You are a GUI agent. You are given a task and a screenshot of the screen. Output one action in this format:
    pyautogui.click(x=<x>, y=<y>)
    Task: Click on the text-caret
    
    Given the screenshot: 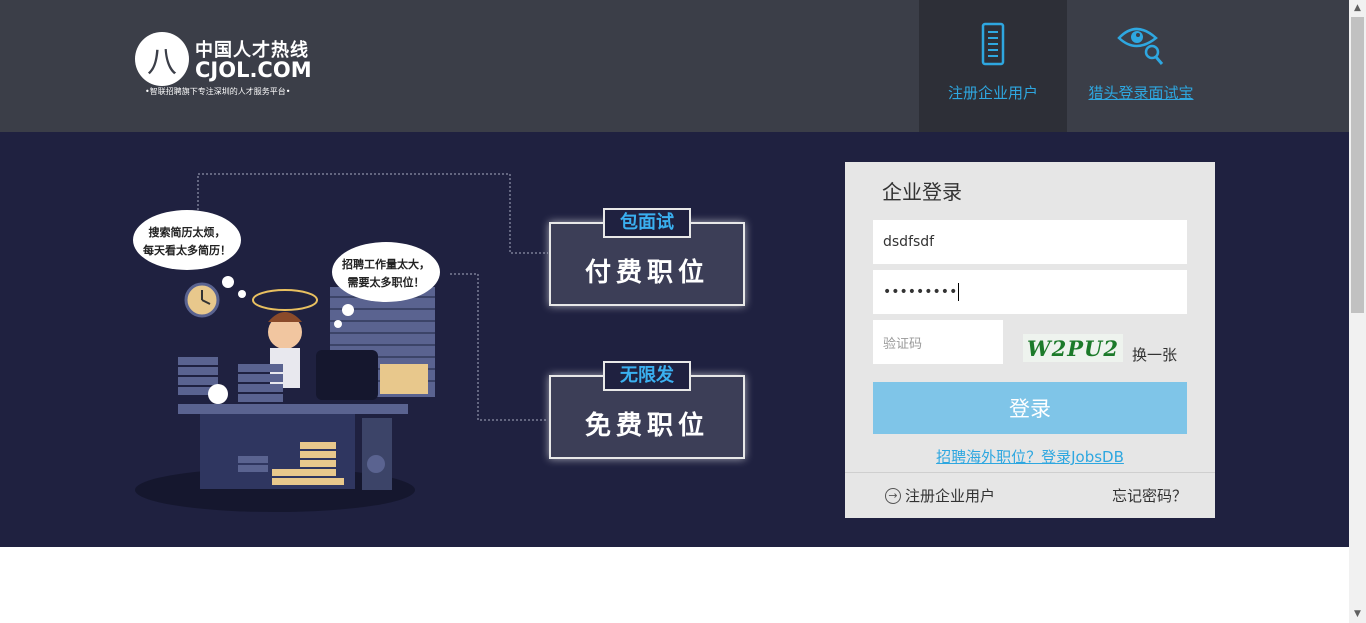 What is the action you would take?
    pyautogui.click(x=959, y=292)
    